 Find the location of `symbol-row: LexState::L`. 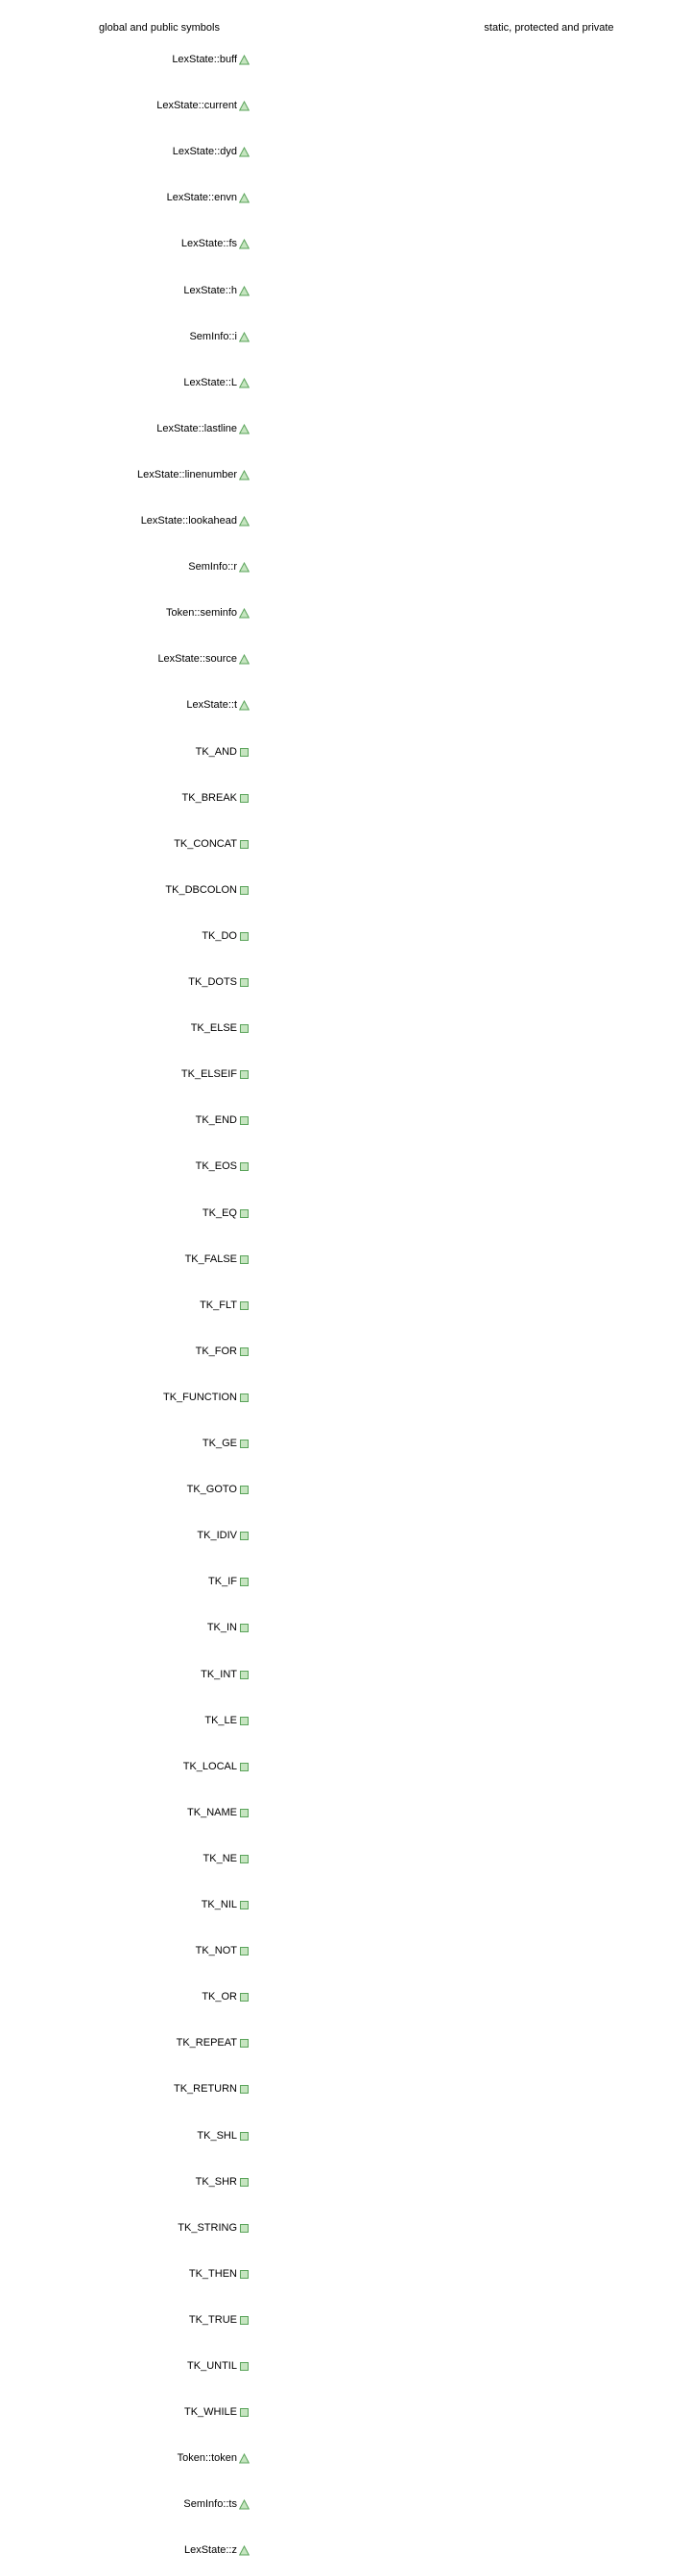

symbol-row: LexState::L is located at coordinates (125, 382).